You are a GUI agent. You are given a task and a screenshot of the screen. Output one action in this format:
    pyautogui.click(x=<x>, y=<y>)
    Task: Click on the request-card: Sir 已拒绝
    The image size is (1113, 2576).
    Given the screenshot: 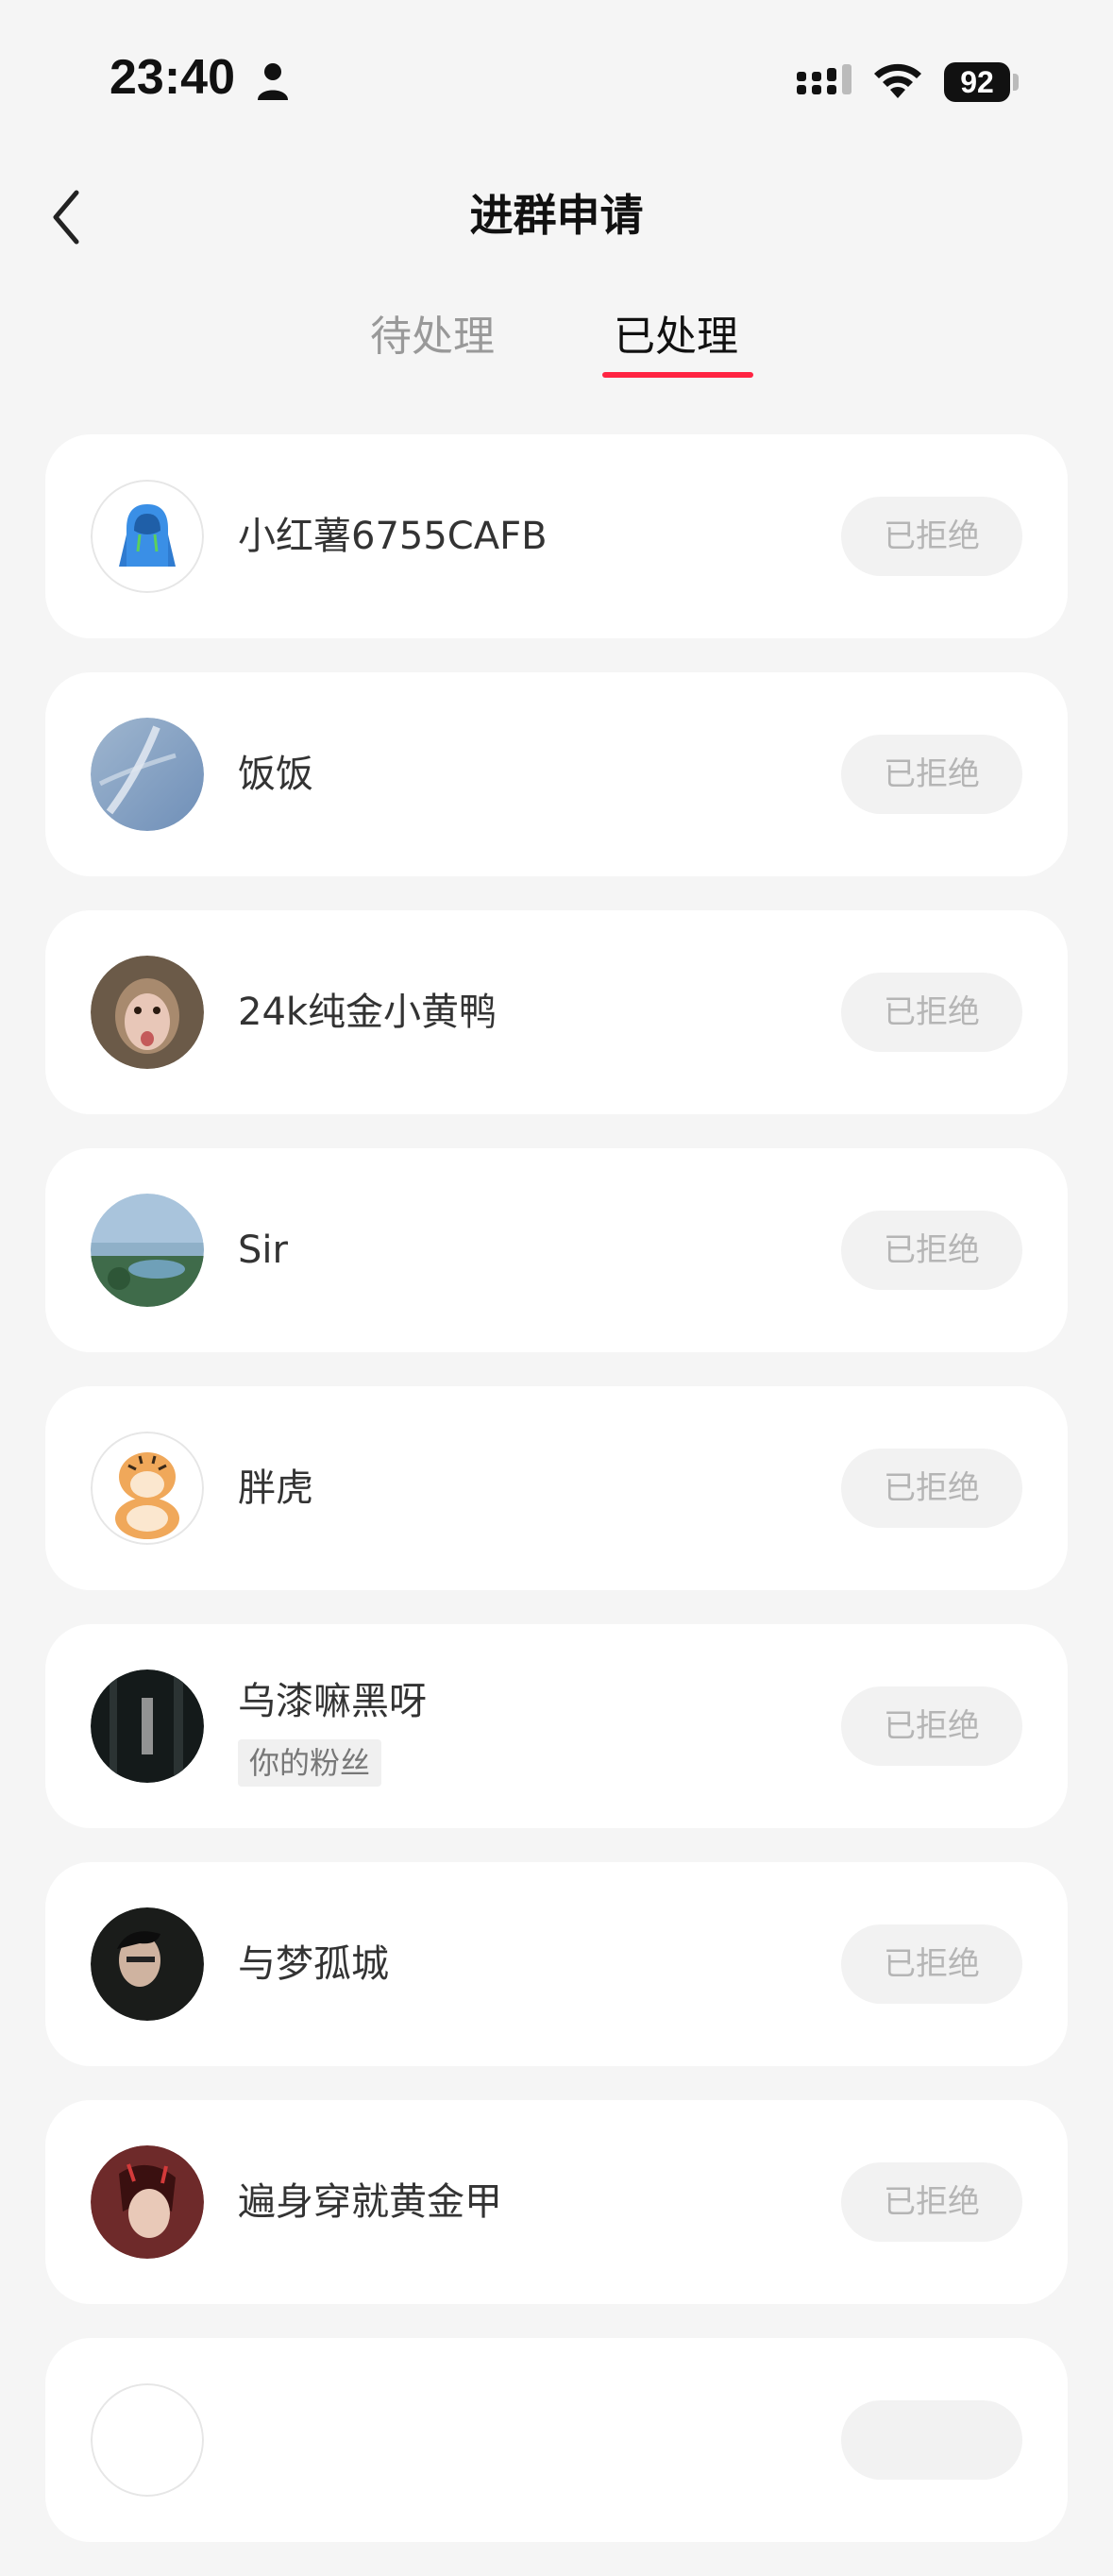 What is the action you would take?
    pyautogui.click(x=556, y=1250)
    